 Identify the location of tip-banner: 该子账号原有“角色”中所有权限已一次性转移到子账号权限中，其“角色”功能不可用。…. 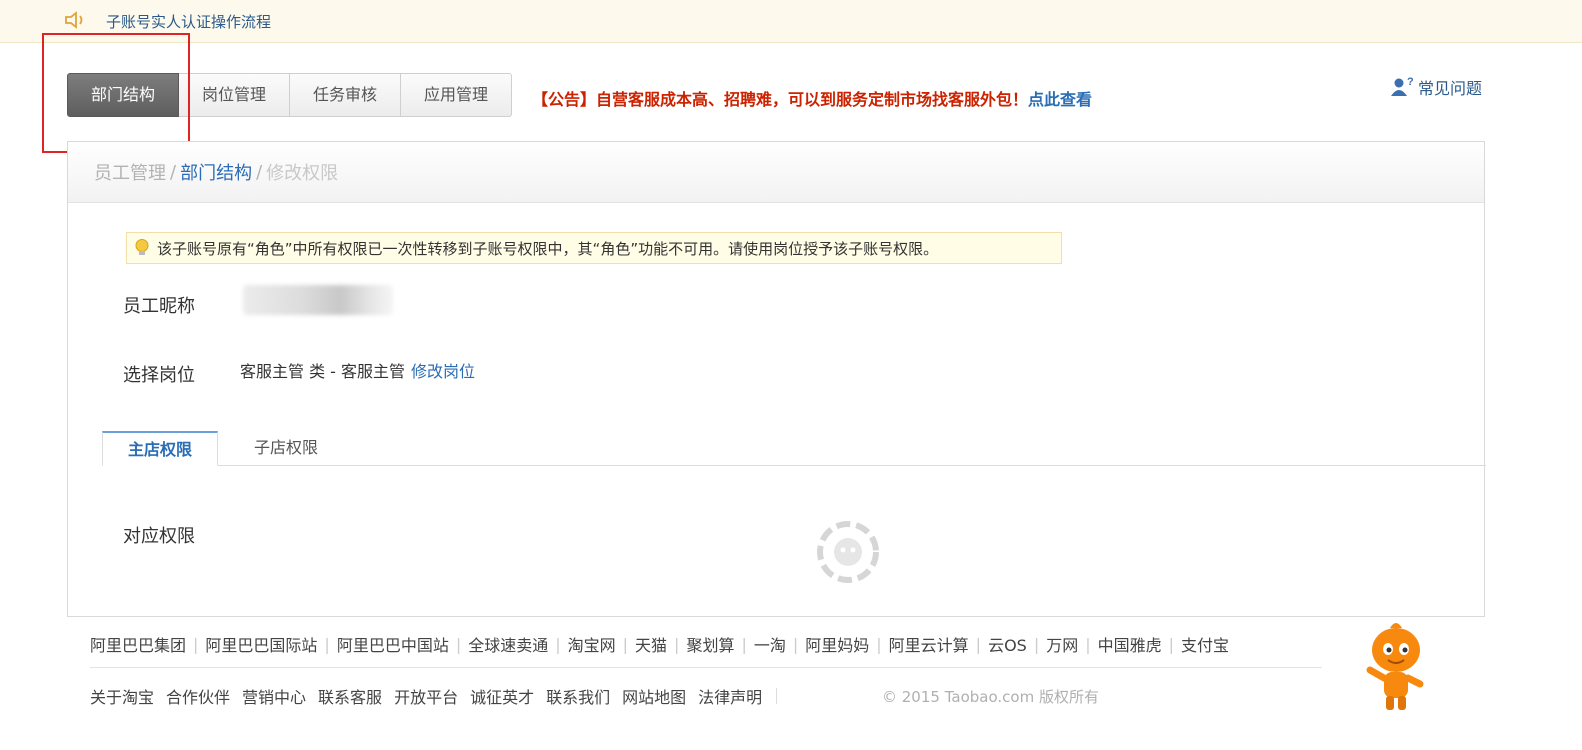
(594, 248).